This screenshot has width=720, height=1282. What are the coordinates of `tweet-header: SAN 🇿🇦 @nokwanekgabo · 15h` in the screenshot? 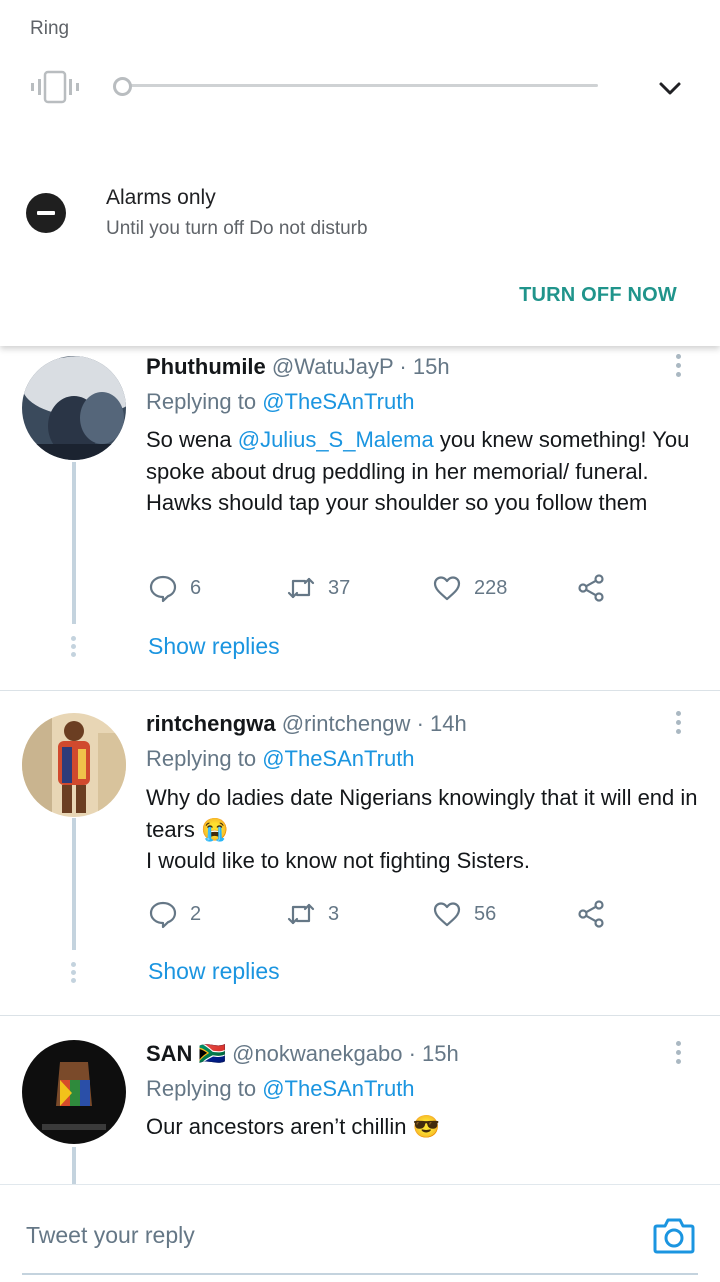 It's located at (302, 1054).